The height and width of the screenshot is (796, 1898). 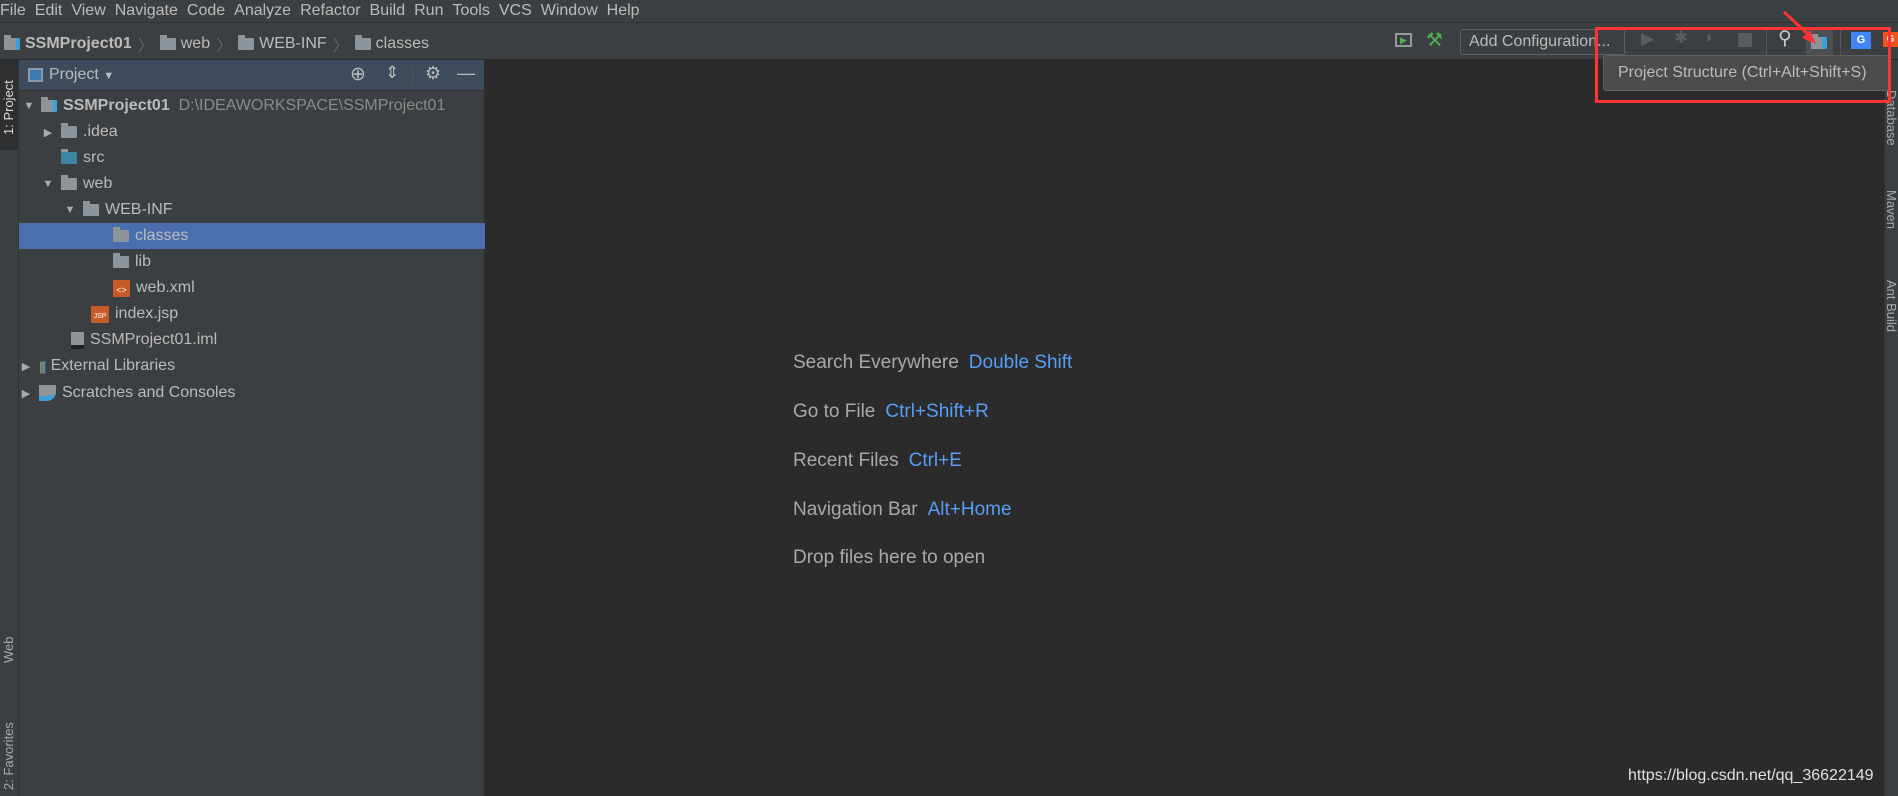 I want to click on separator, so click(x=412, y=75).